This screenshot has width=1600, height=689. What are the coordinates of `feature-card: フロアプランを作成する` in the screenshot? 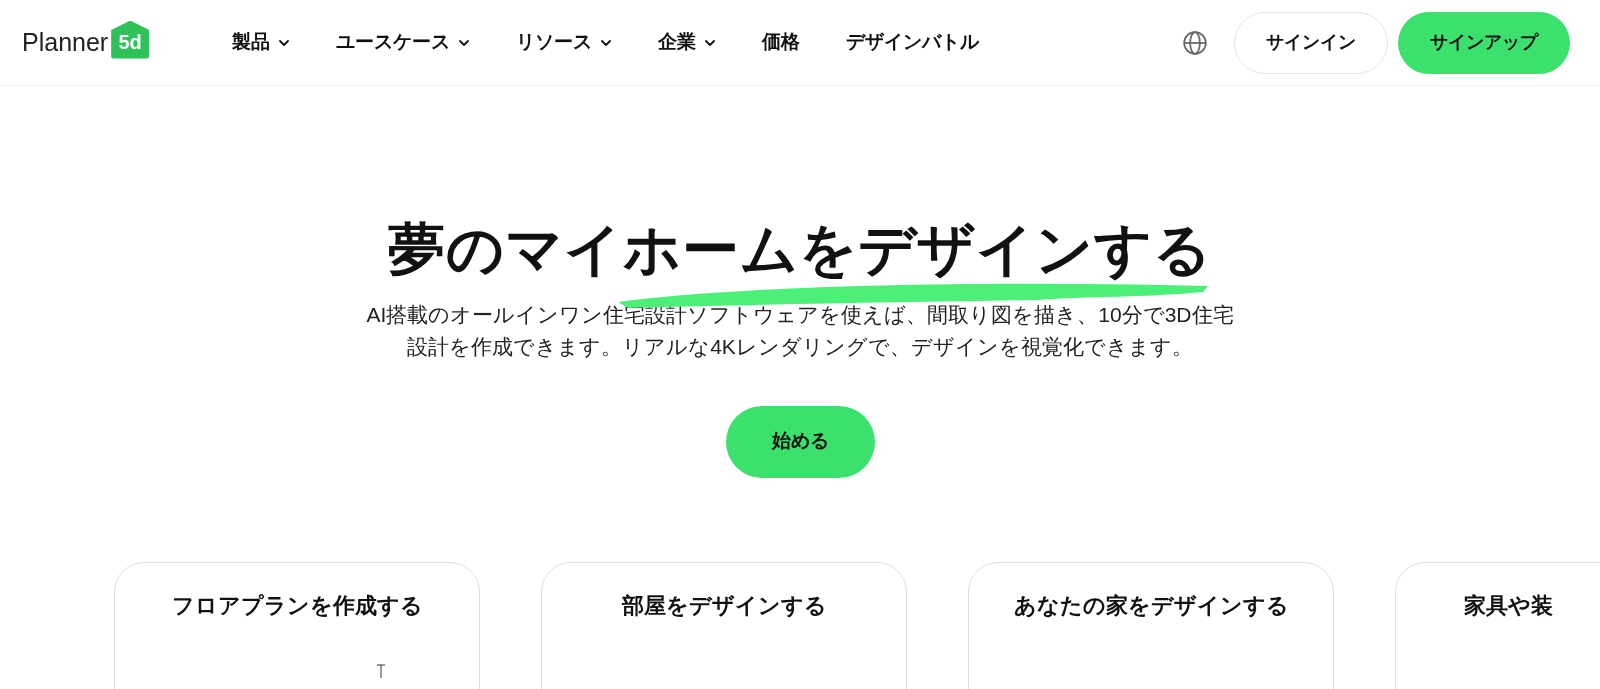 It's located at (297, 625).